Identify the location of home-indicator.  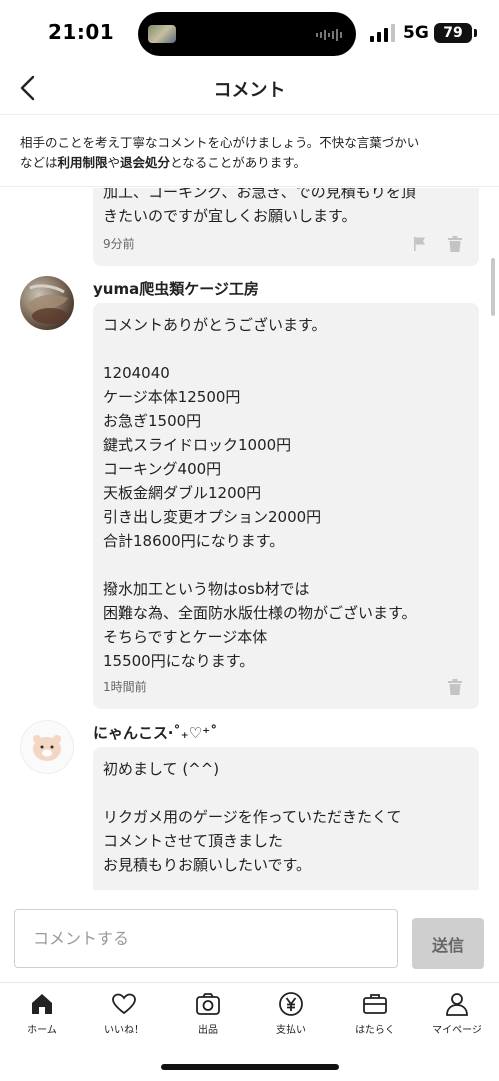
(250, 1067).